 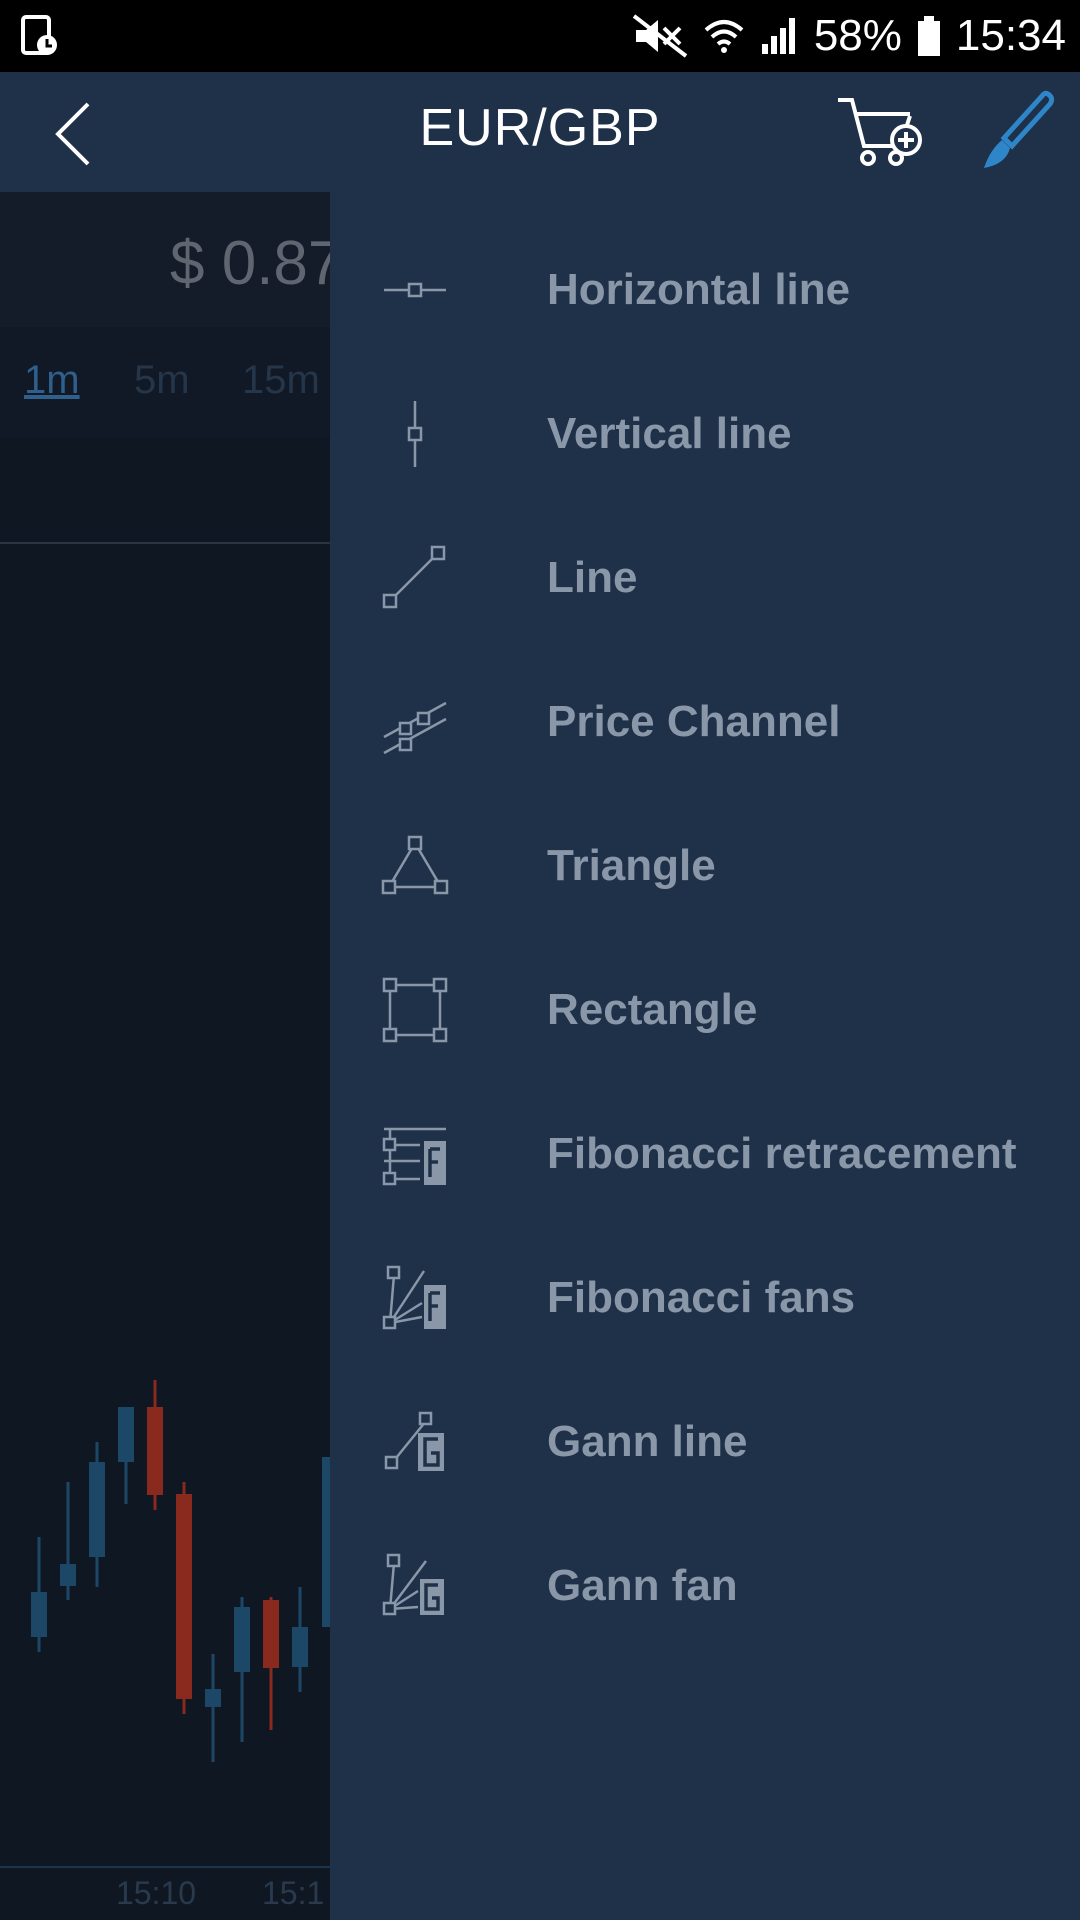 What do you see at coordinates (1010, 35) in the screenshot?
I see `clock: 15:34` at bounding box center [1010, 35].